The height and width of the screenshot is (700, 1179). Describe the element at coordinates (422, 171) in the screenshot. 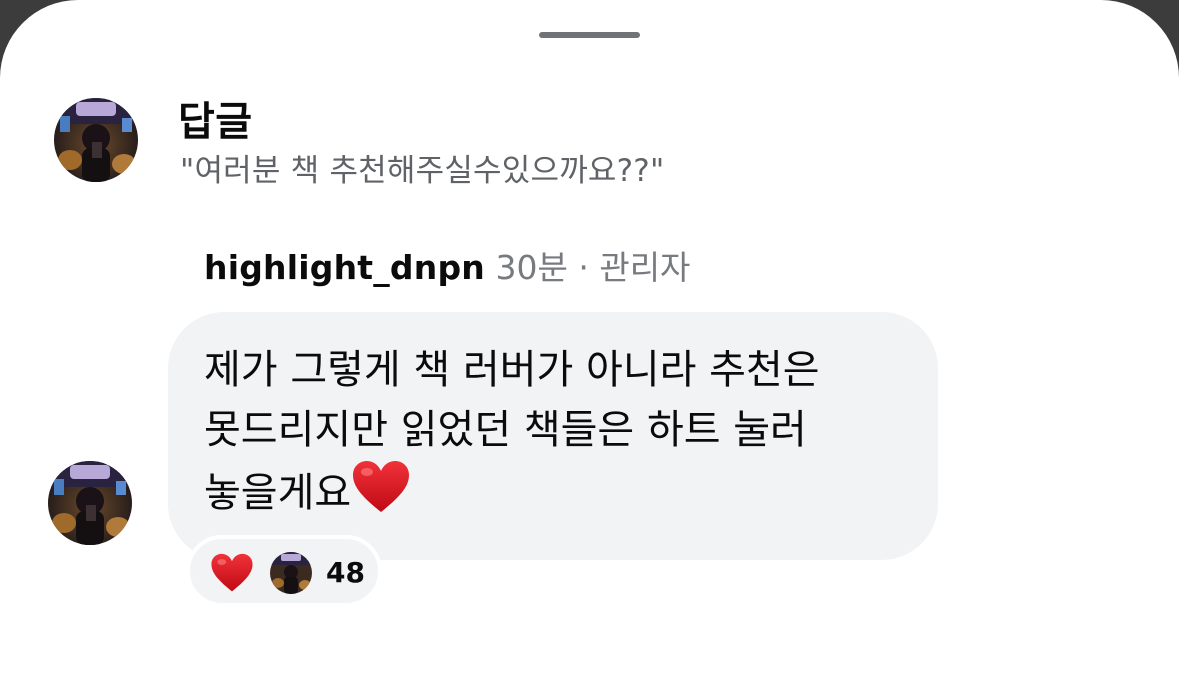

I see `original-comment-text: "여러분 책 추천해주실수있으까요??"` at that location.